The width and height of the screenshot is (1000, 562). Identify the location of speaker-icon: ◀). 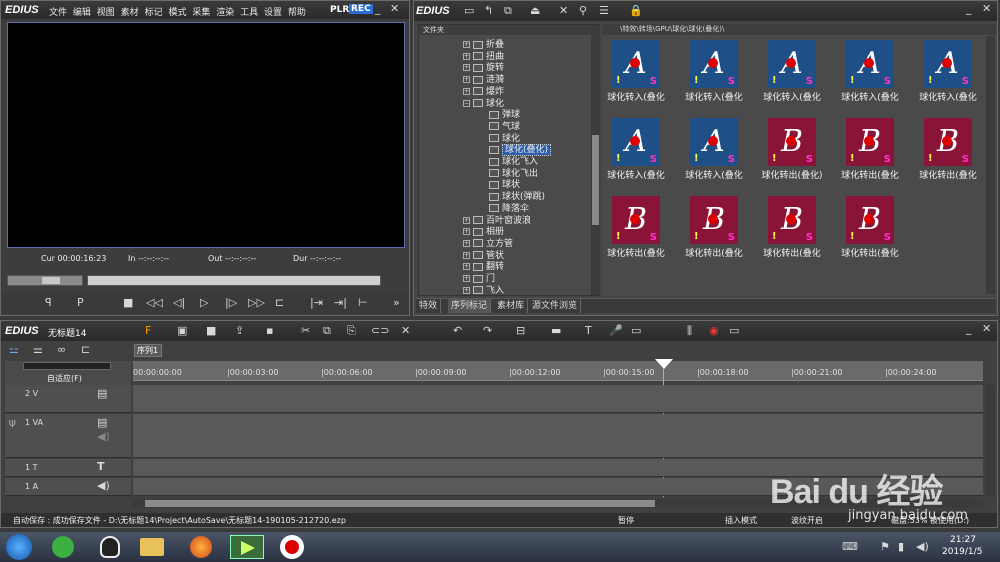
(103, 437).